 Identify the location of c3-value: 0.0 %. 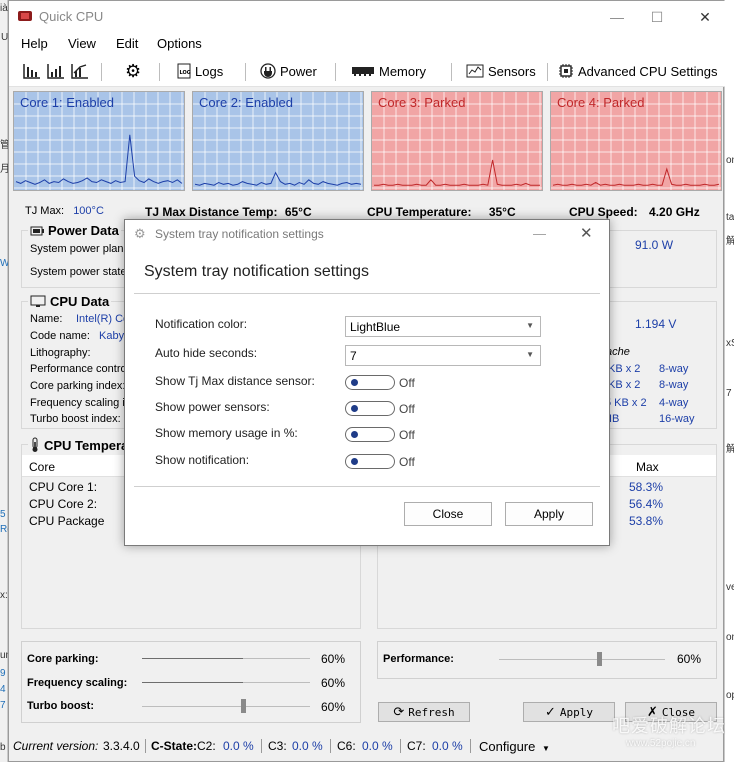
(307, 746).